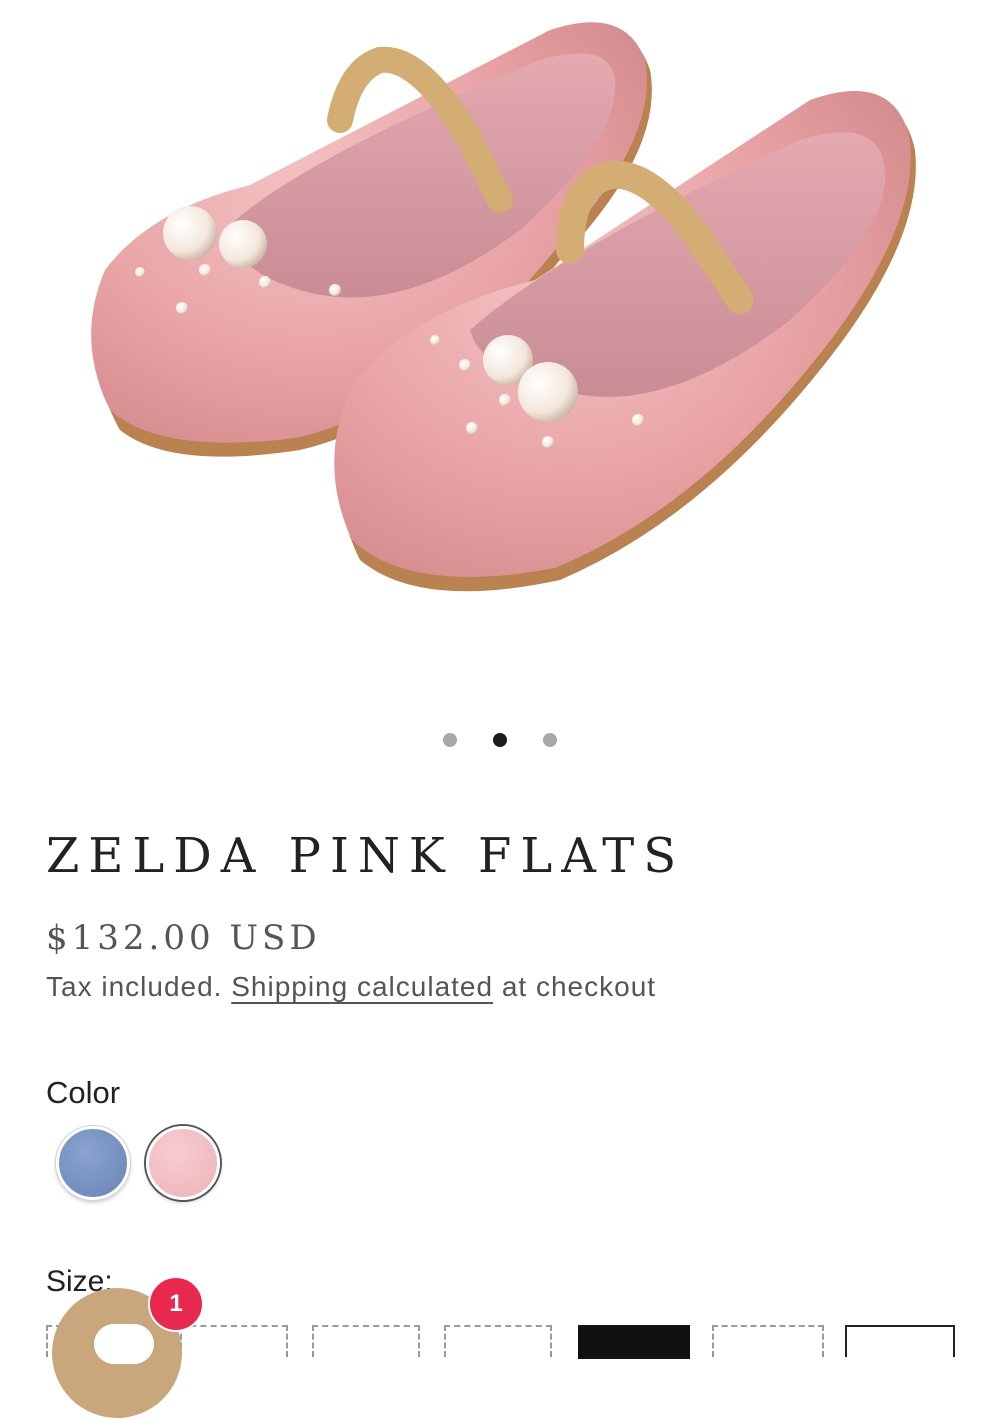 The image size is (1000, 1418). I want to click on gallery-pagination, so click(500, 741).